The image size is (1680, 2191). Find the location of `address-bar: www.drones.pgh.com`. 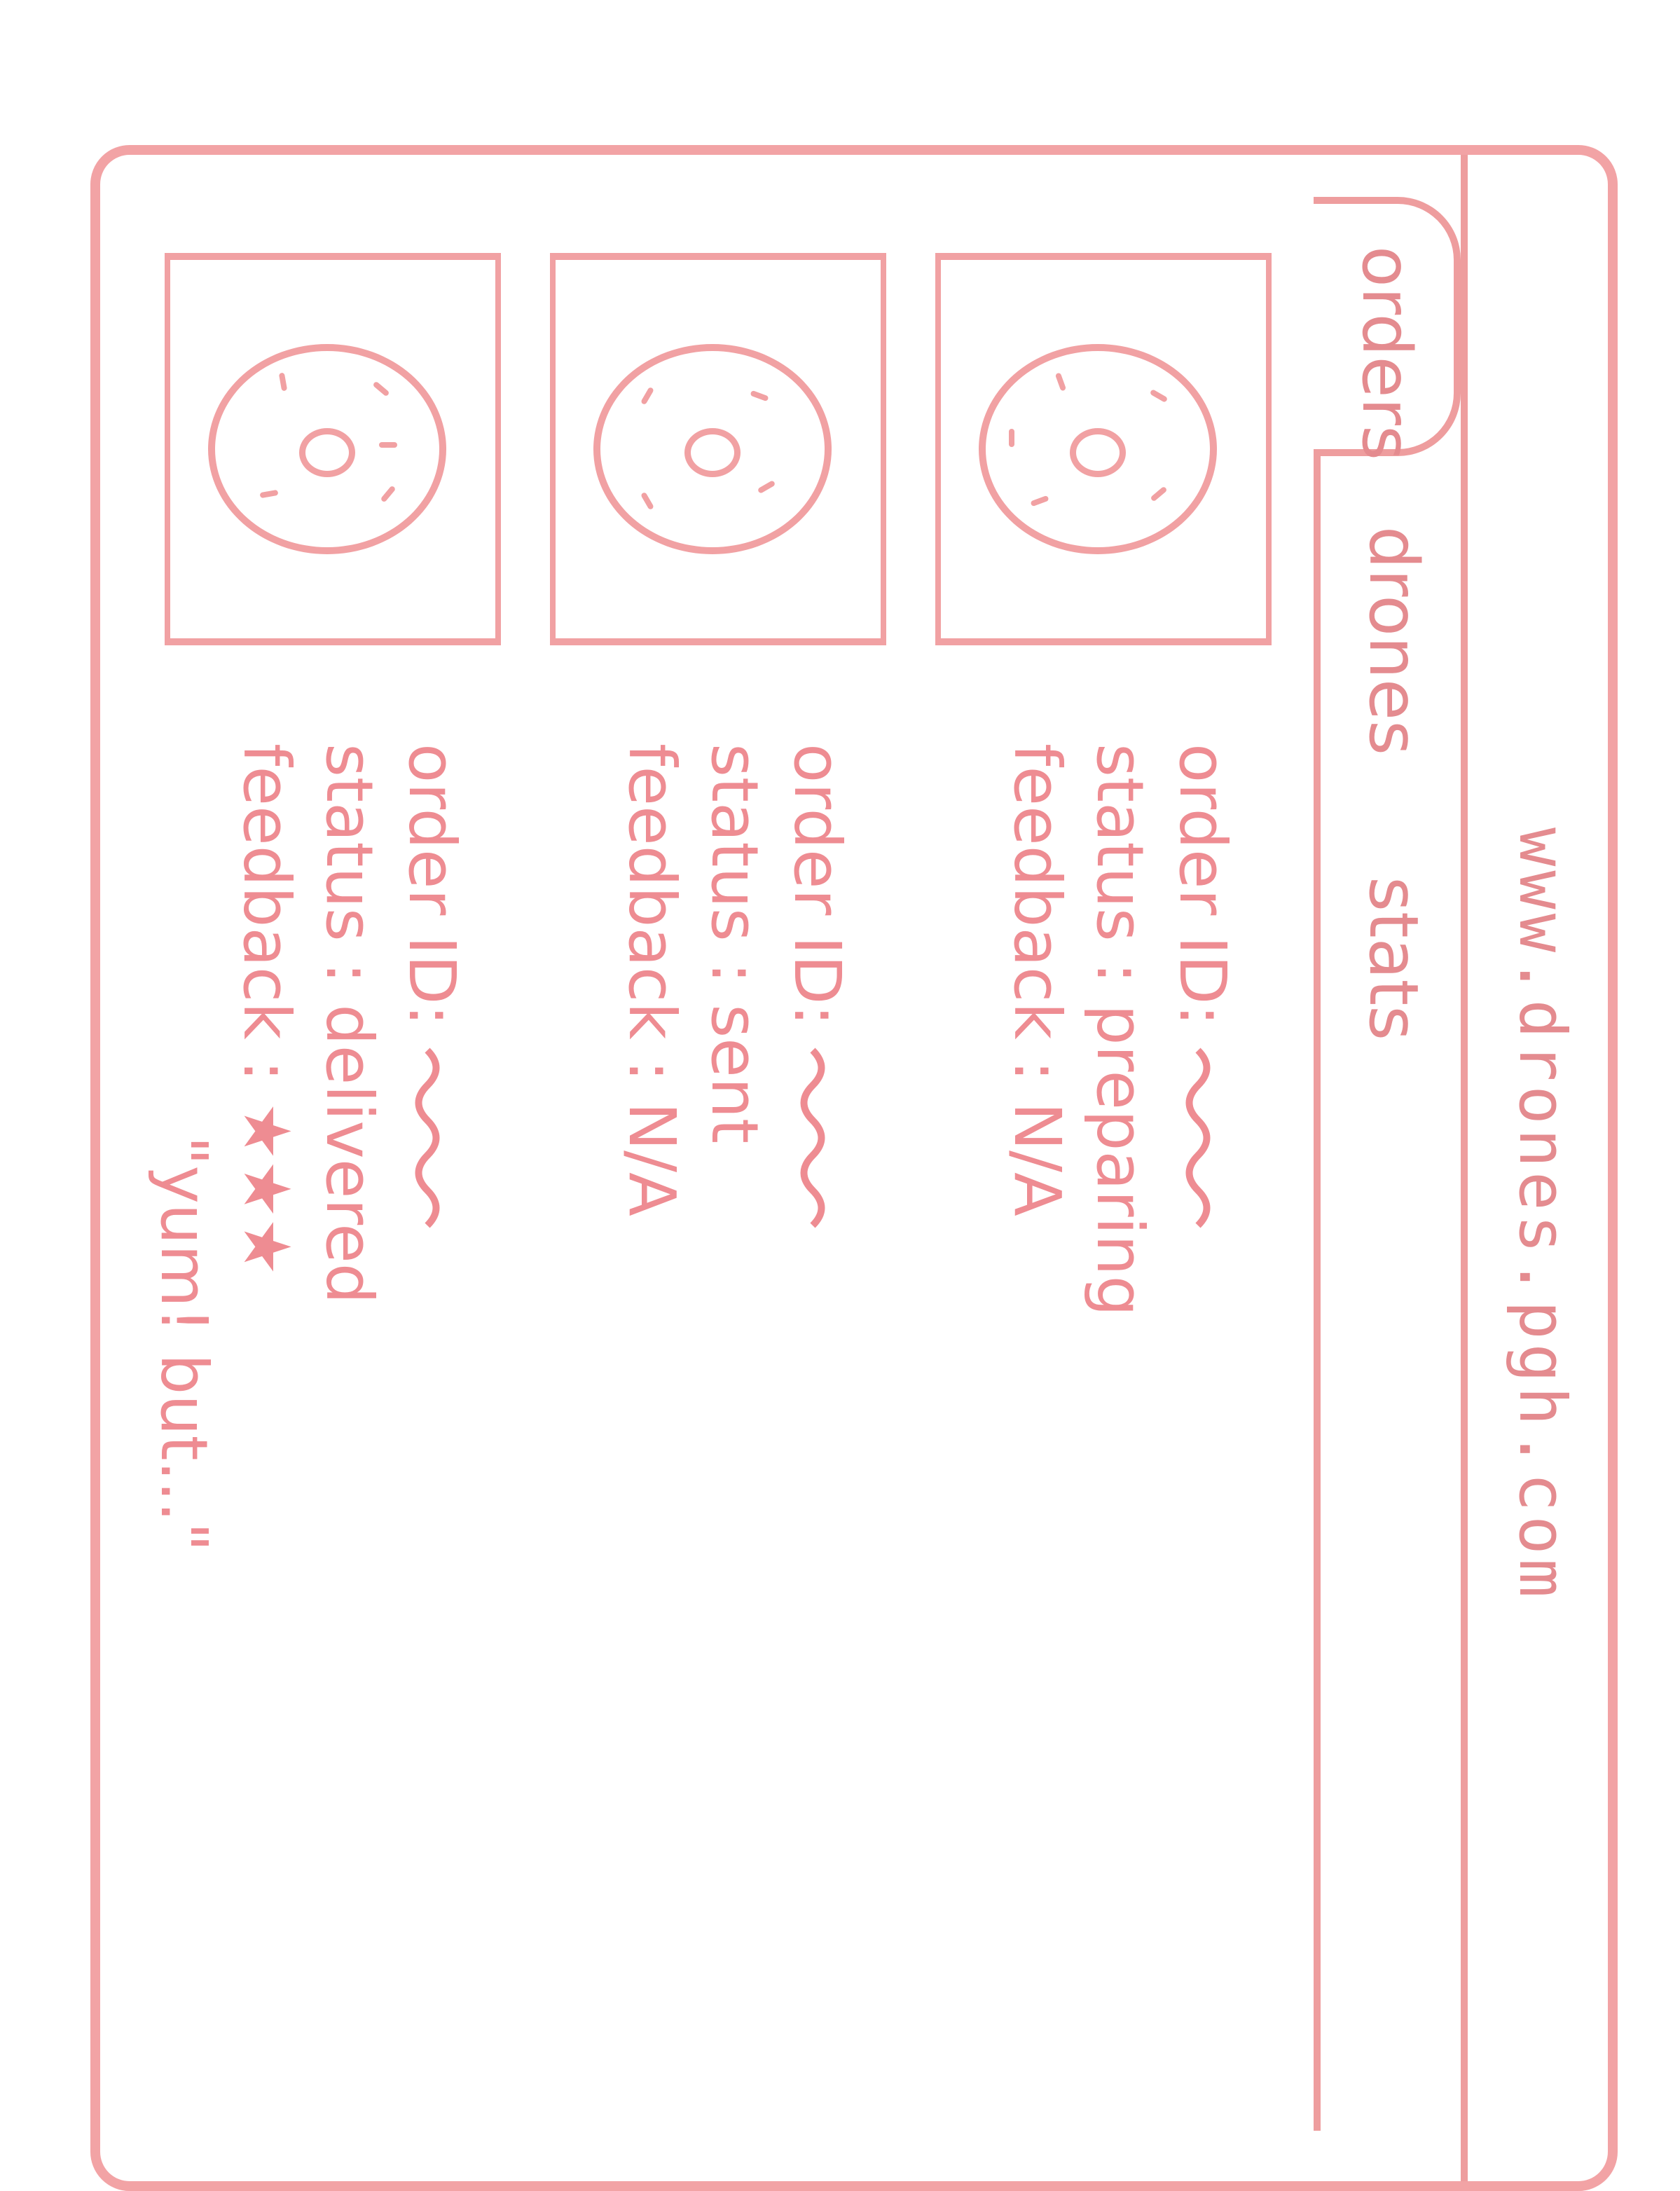

address-bar: www.drones.pgh.com is located at coordinates (1534, 1168).